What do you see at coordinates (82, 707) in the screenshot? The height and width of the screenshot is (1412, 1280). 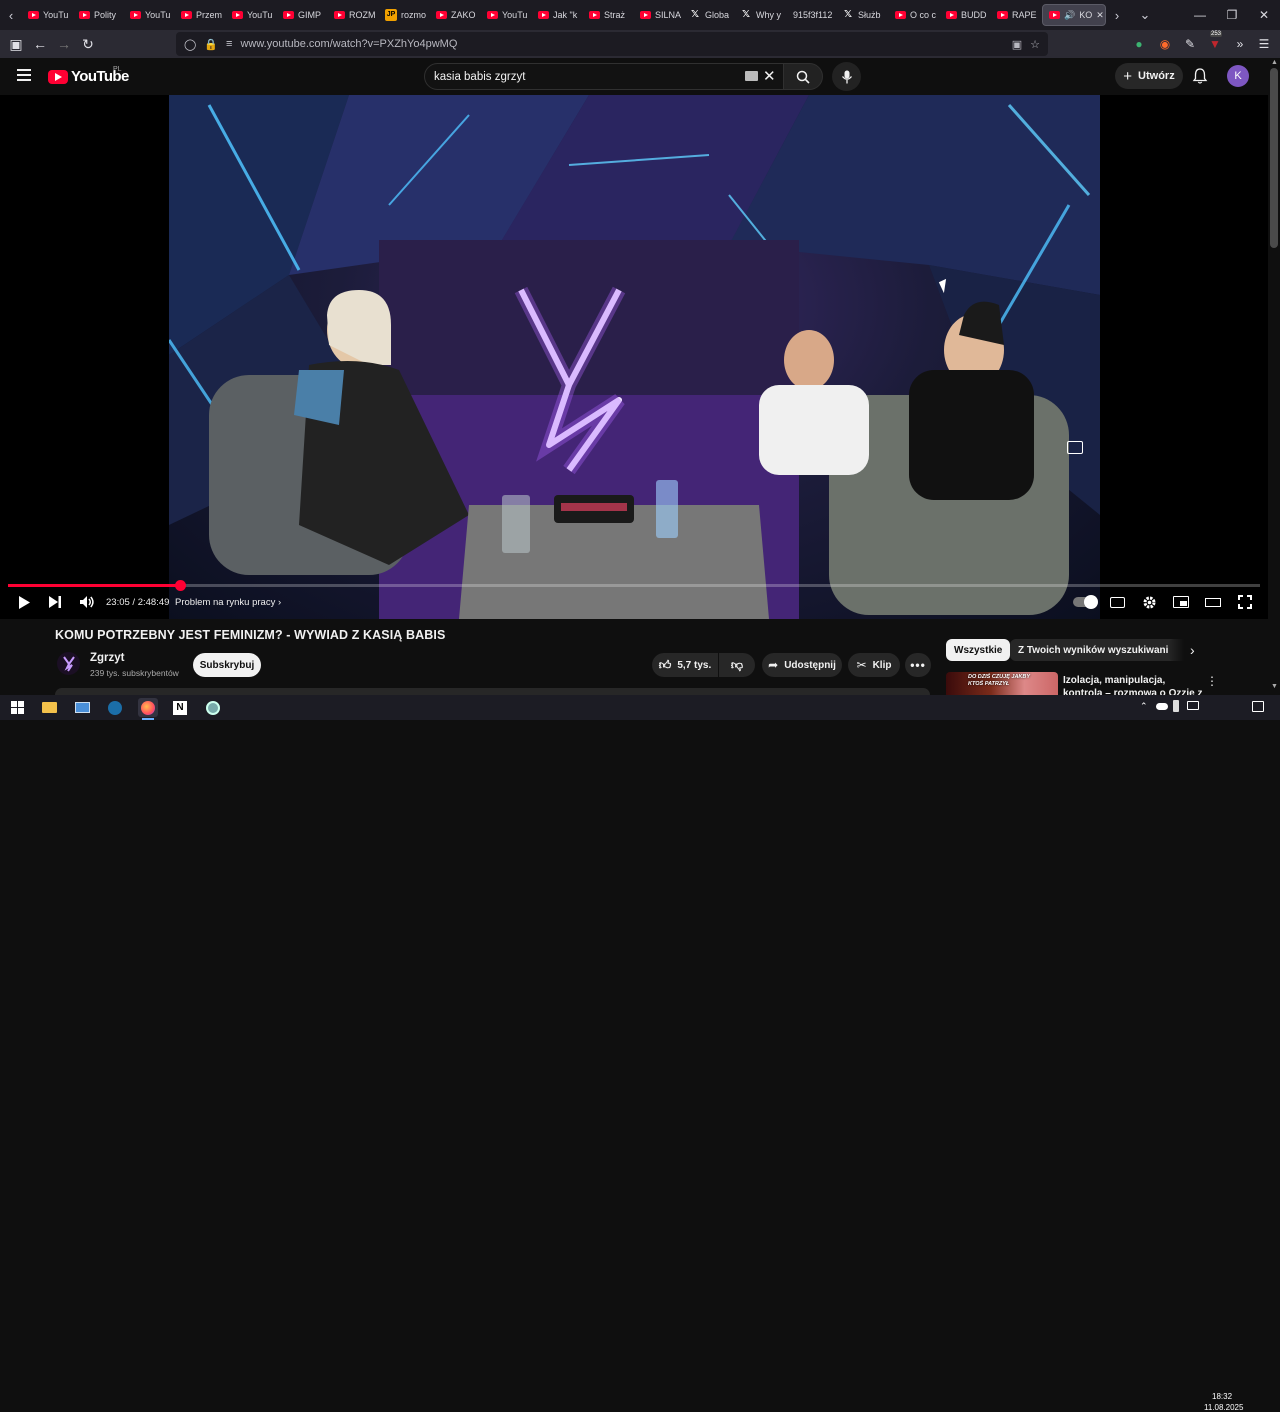 I see `computer-icon` at bounding box center [82, 707].